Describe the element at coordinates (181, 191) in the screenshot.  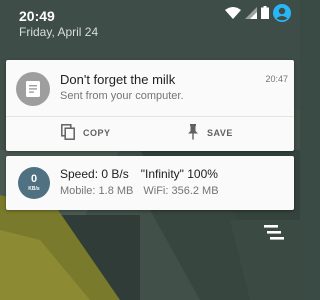
I see `wifi-usage: WiFi: 356.2 MB` at that location.